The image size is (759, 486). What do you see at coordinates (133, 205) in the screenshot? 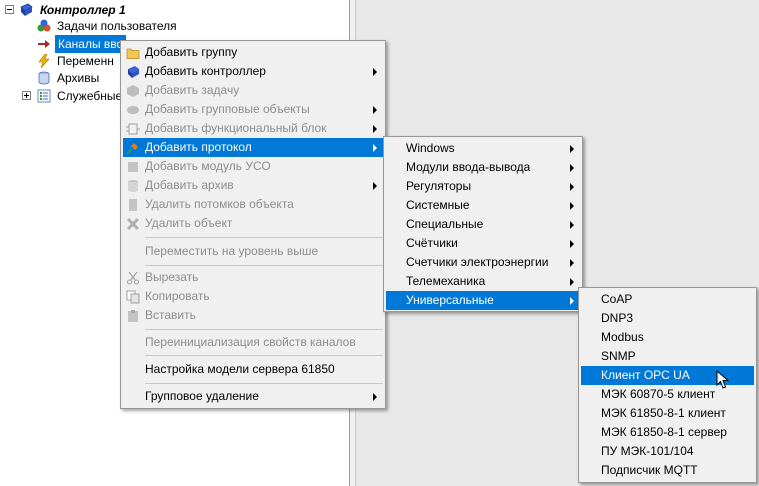
I see `delete-children-icon` at bounding box center [133, 205].